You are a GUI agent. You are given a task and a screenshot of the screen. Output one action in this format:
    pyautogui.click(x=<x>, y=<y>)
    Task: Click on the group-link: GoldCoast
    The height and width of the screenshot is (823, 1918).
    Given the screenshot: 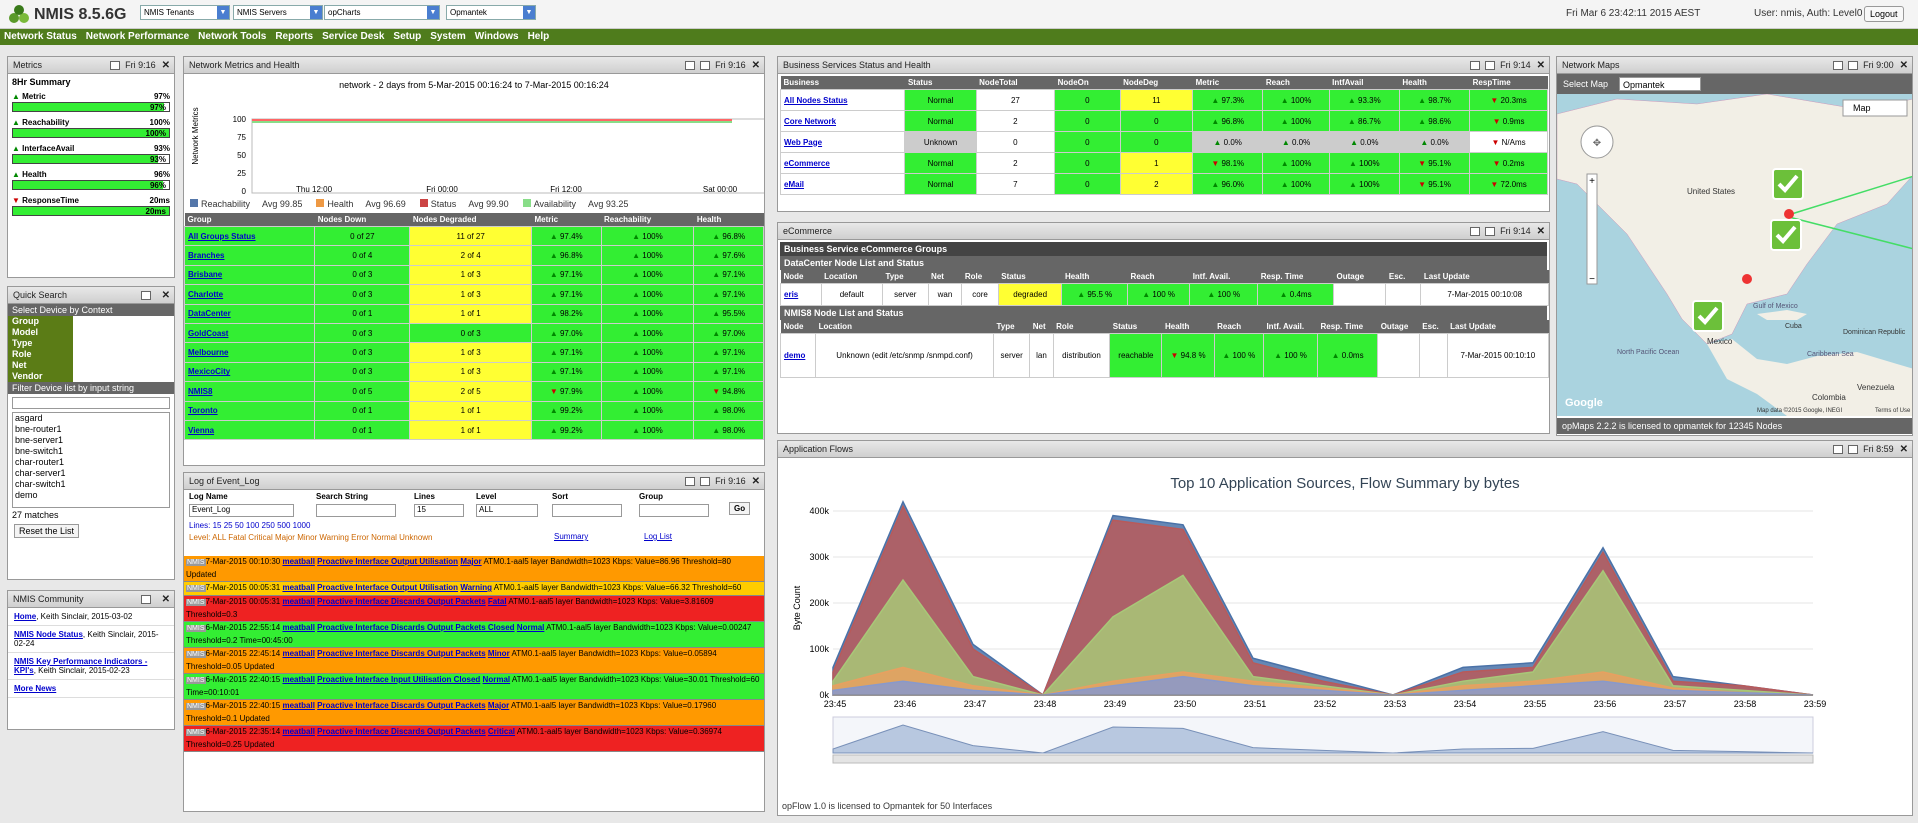 What is the action you would take?
    pyautogui.click(x=250, y=333)
    